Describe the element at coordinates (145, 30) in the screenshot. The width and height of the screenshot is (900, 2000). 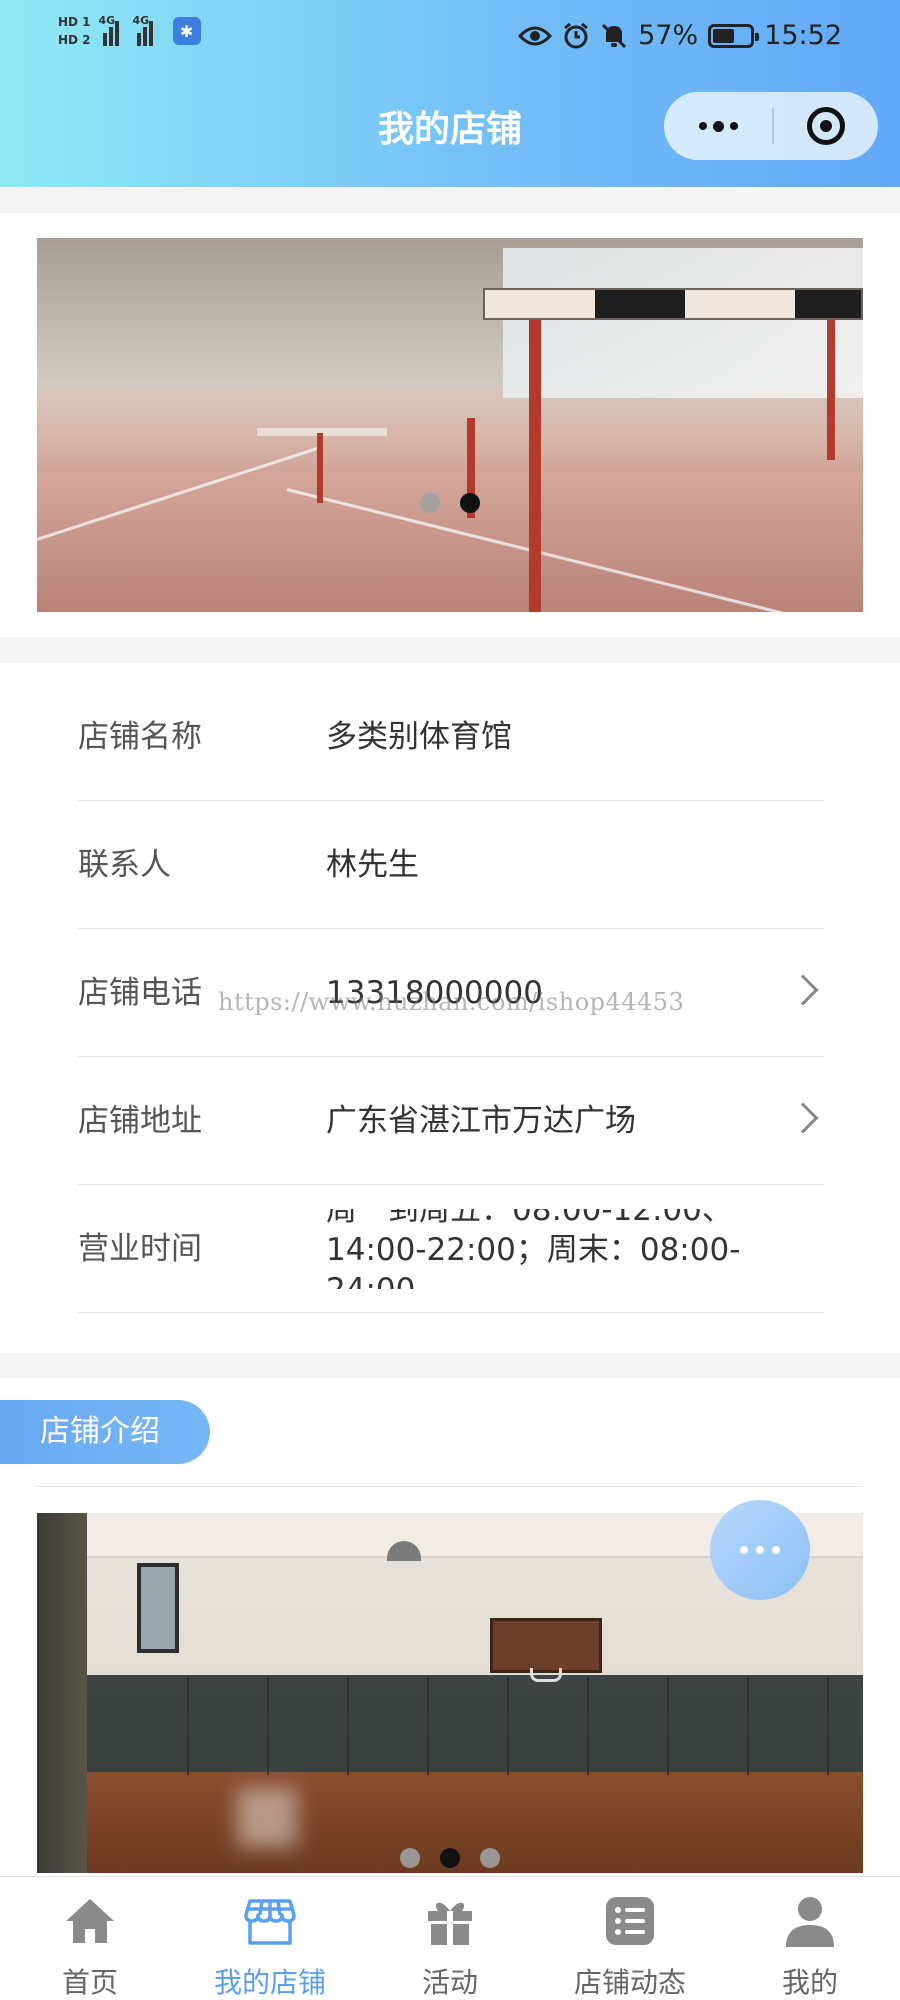
I see `signal-2-icon: 4G` at that location.